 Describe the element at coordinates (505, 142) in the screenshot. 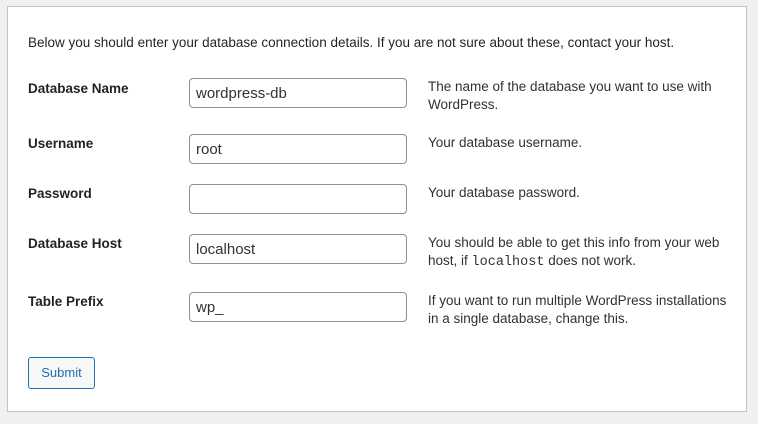

I see `username-description: Your database username.` at that location.